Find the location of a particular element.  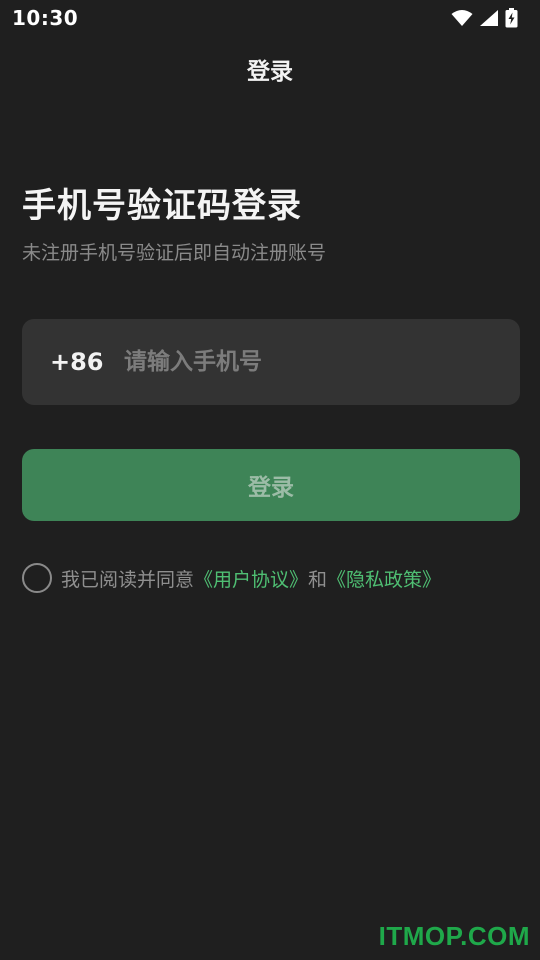

country-code-selector: +86 is located at coordinates (80, 362).